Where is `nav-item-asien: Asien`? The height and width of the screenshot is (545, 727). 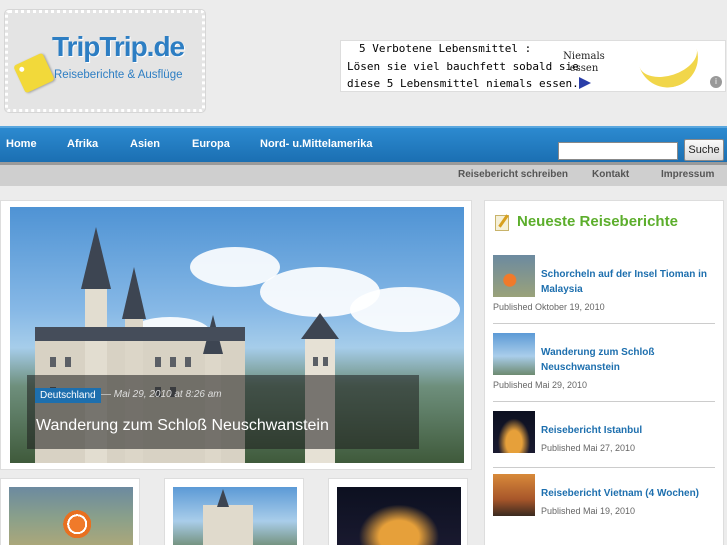 nav-item-asien: Asien is located at coordinates (145, 144).